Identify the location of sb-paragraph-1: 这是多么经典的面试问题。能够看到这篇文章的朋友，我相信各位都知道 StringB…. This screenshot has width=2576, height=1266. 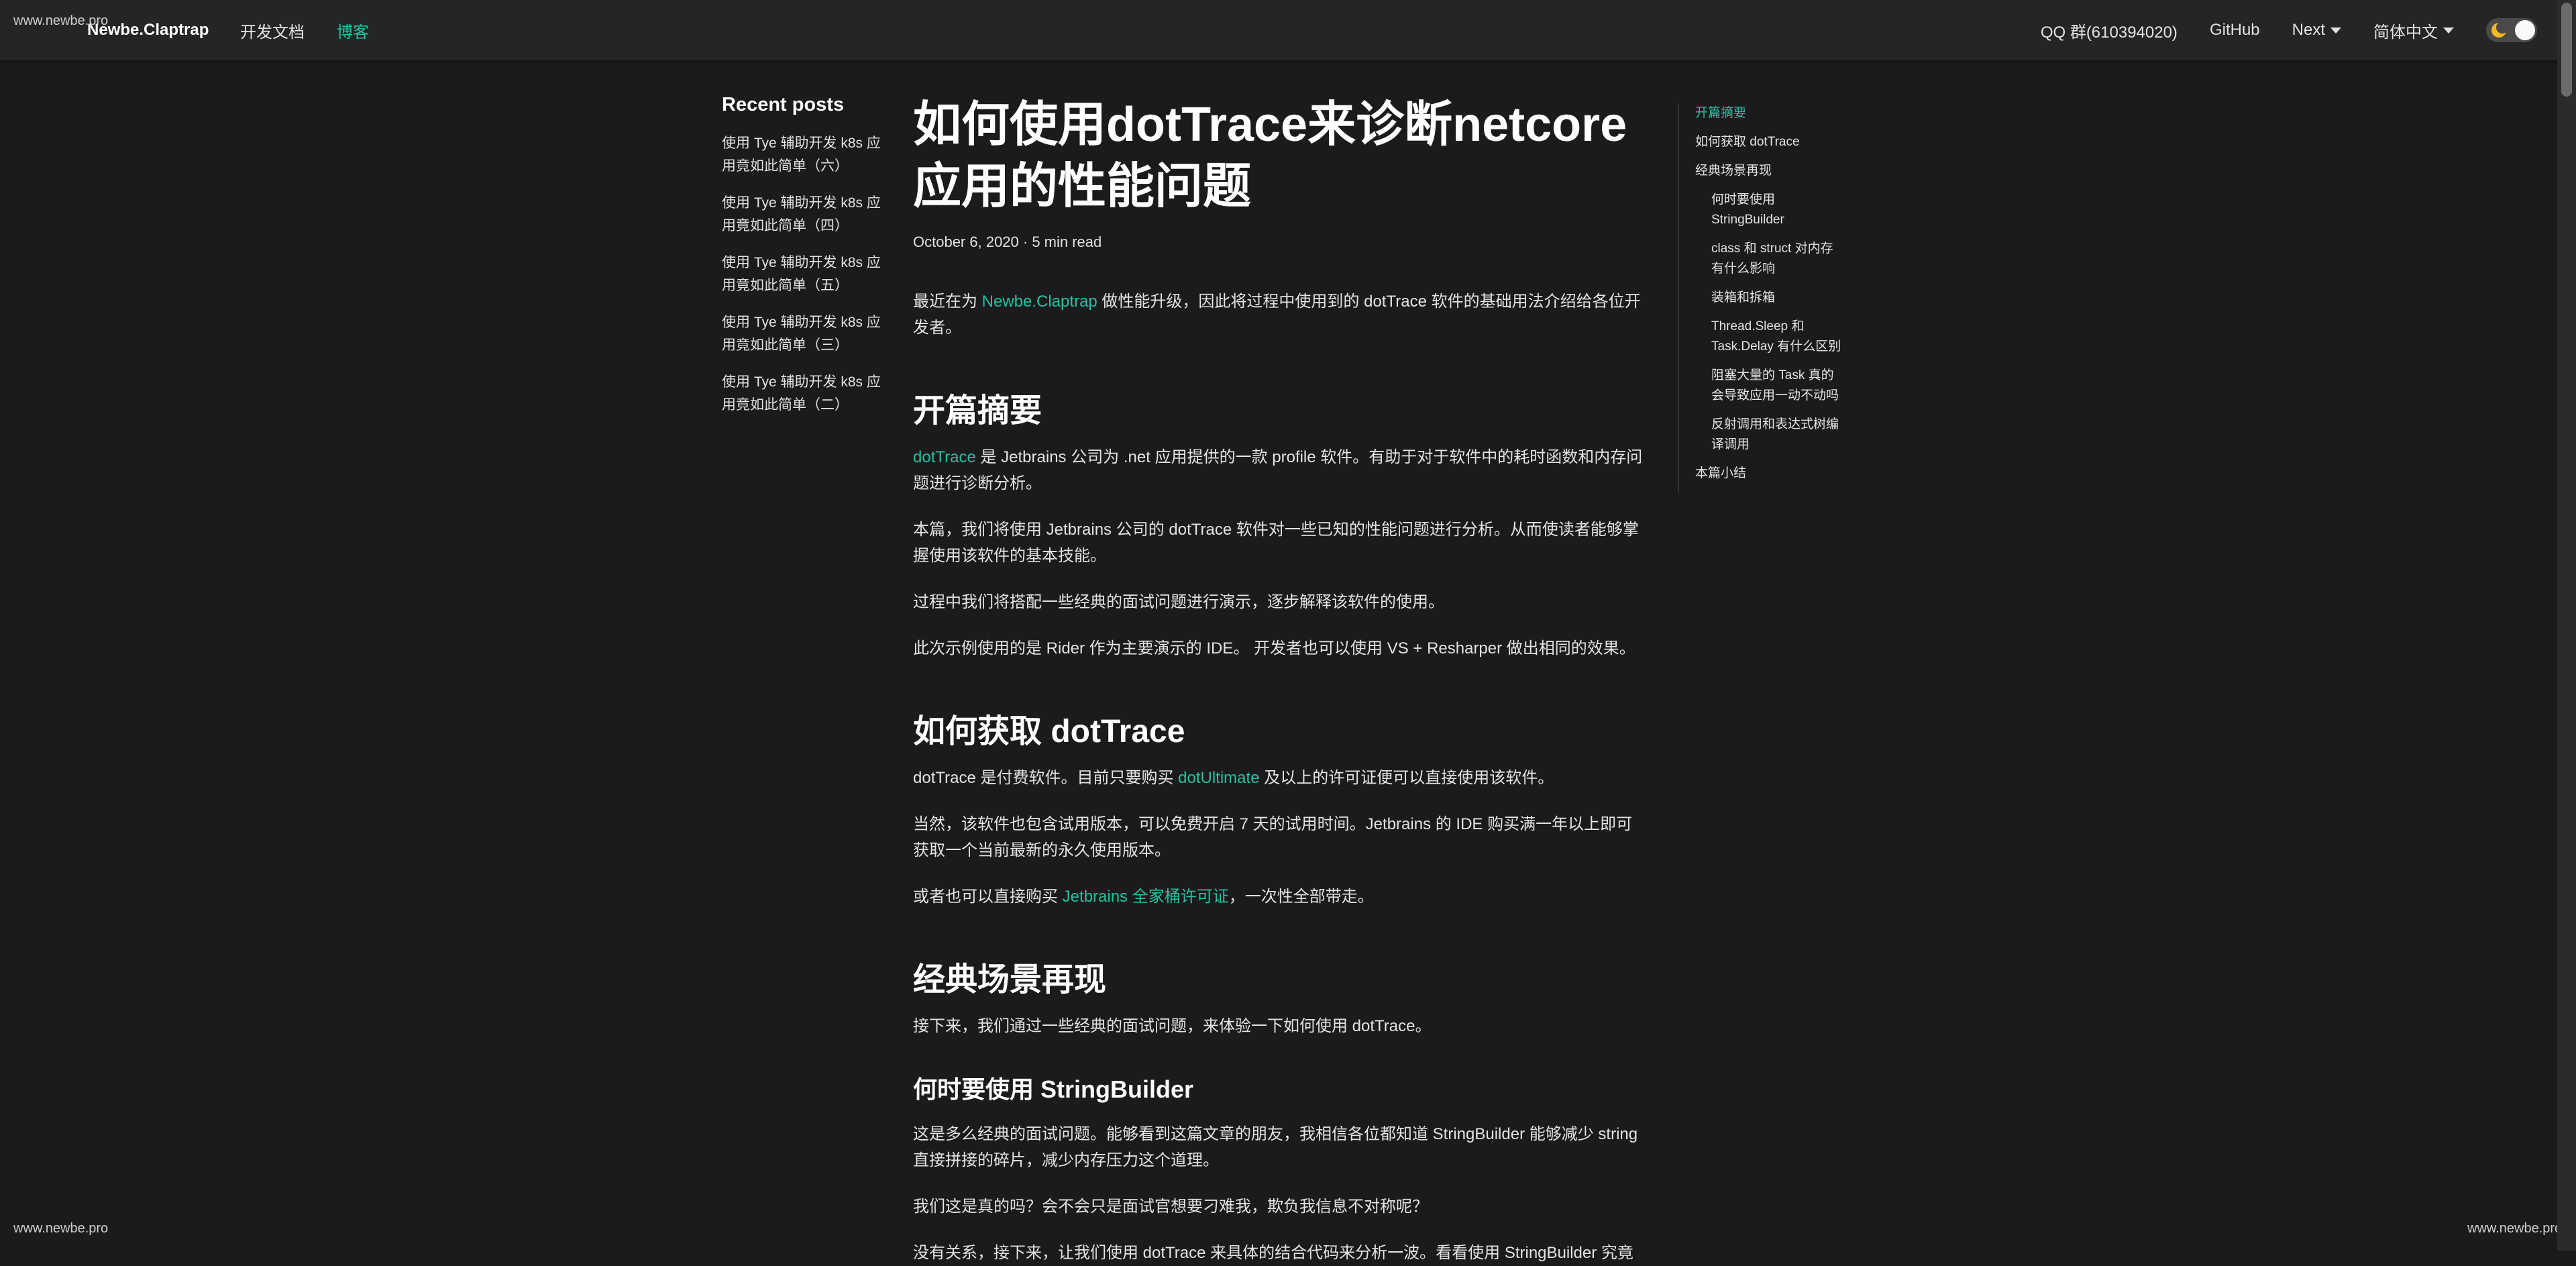
(1275, 1147).